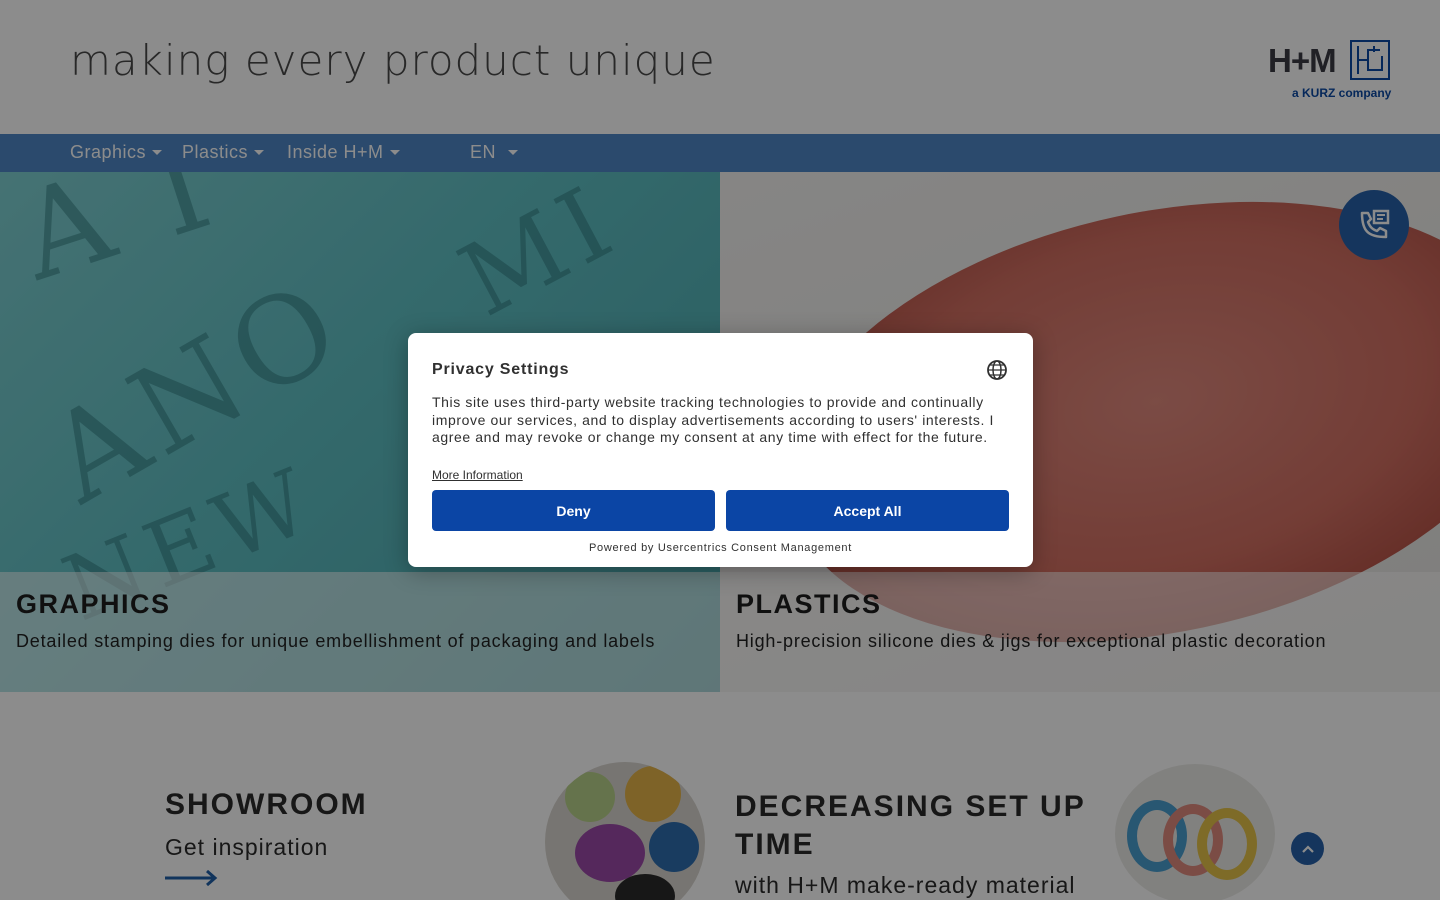  I want to click on more-information-link: More Information, so click(477, 475).